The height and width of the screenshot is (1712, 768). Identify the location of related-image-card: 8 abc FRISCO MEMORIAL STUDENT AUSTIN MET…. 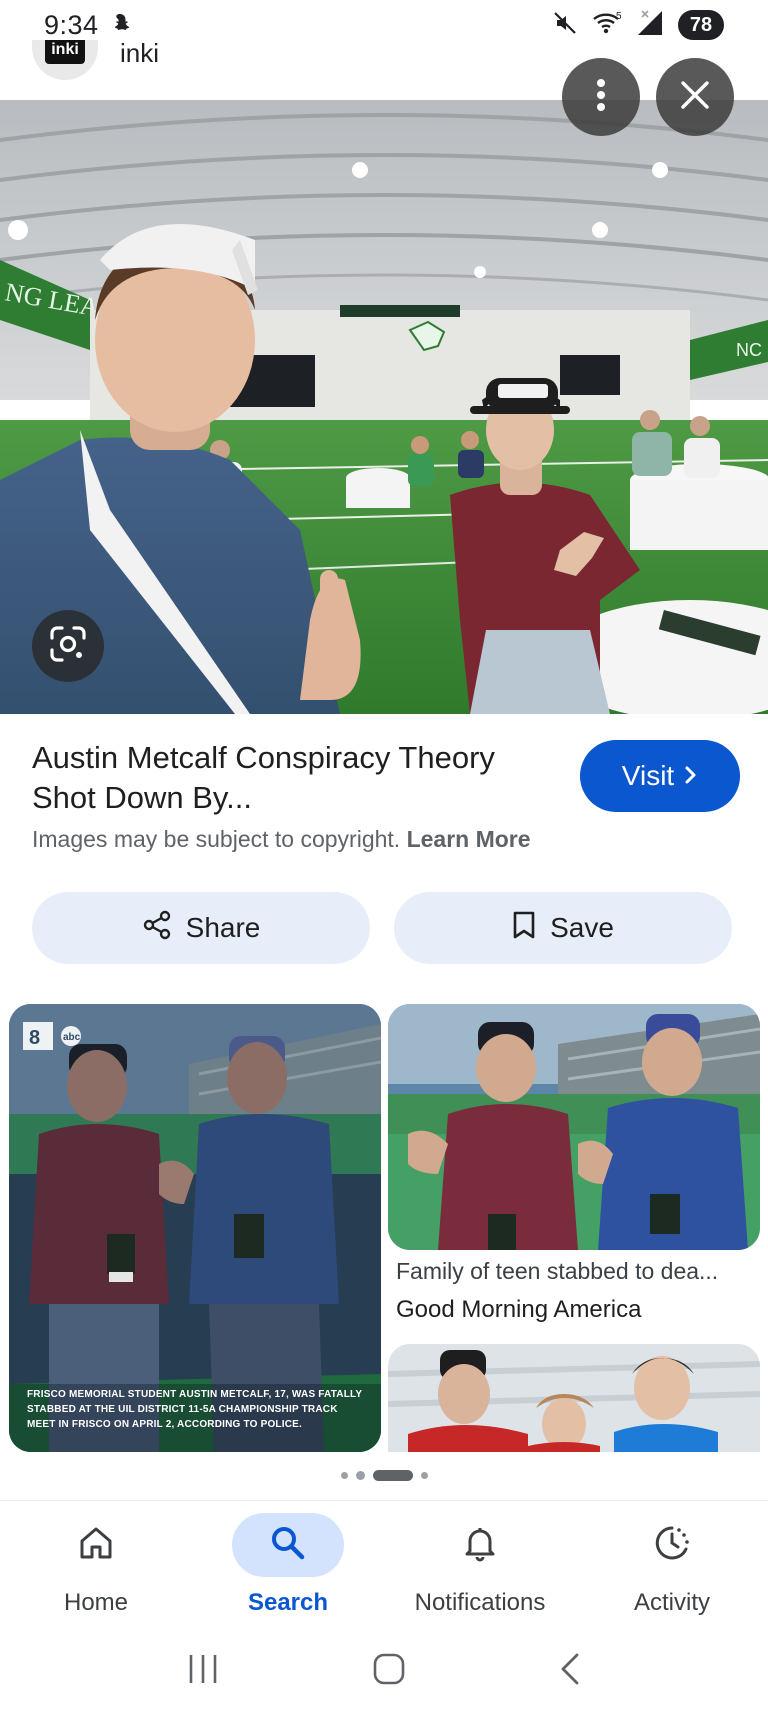
(195, 1228).